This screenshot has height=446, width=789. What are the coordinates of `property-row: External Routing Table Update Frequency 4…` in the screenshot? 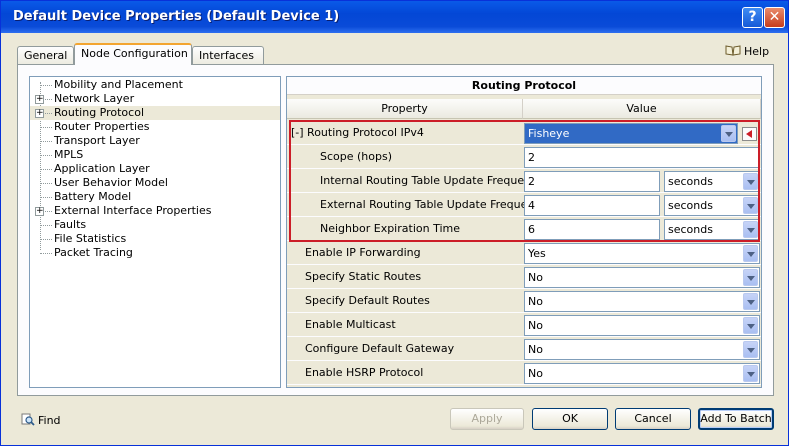 It's located at (524, 205).